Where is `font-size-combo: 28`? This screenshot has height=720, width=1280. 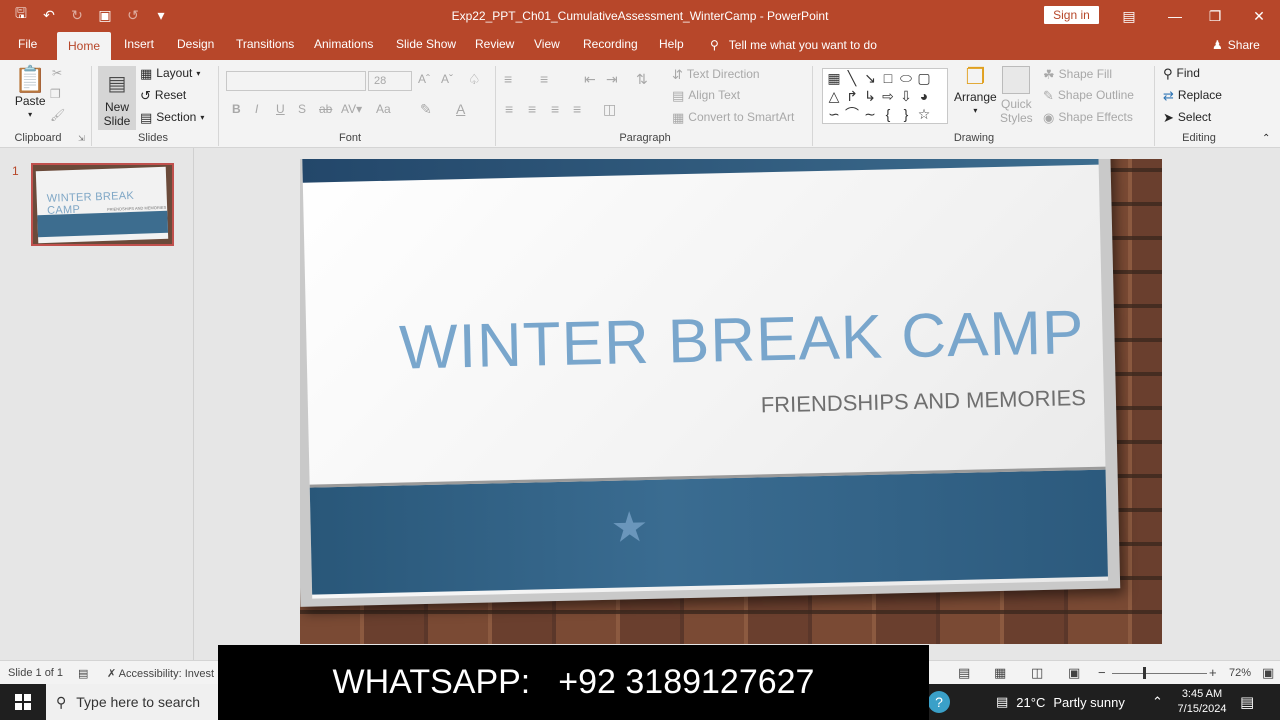
font-size-combo: 28 is located at coordinates (390, 81).